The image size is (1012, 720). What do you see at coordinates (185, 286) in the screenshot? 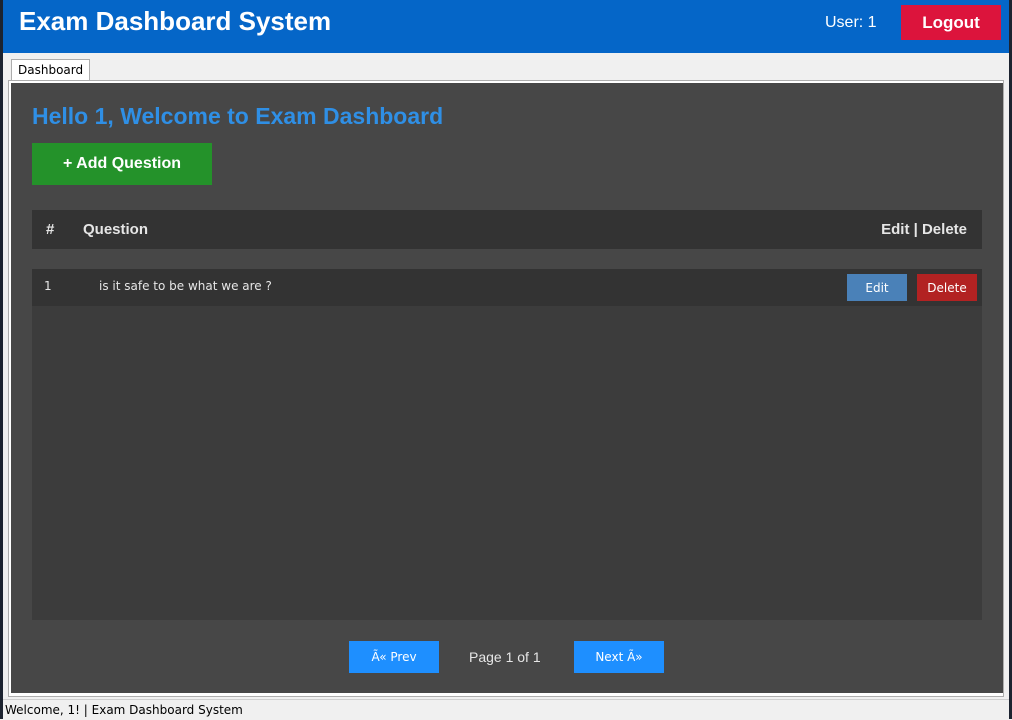
I see `row-question: is it safe to be what we are ?` at bounding box center [185, 286].